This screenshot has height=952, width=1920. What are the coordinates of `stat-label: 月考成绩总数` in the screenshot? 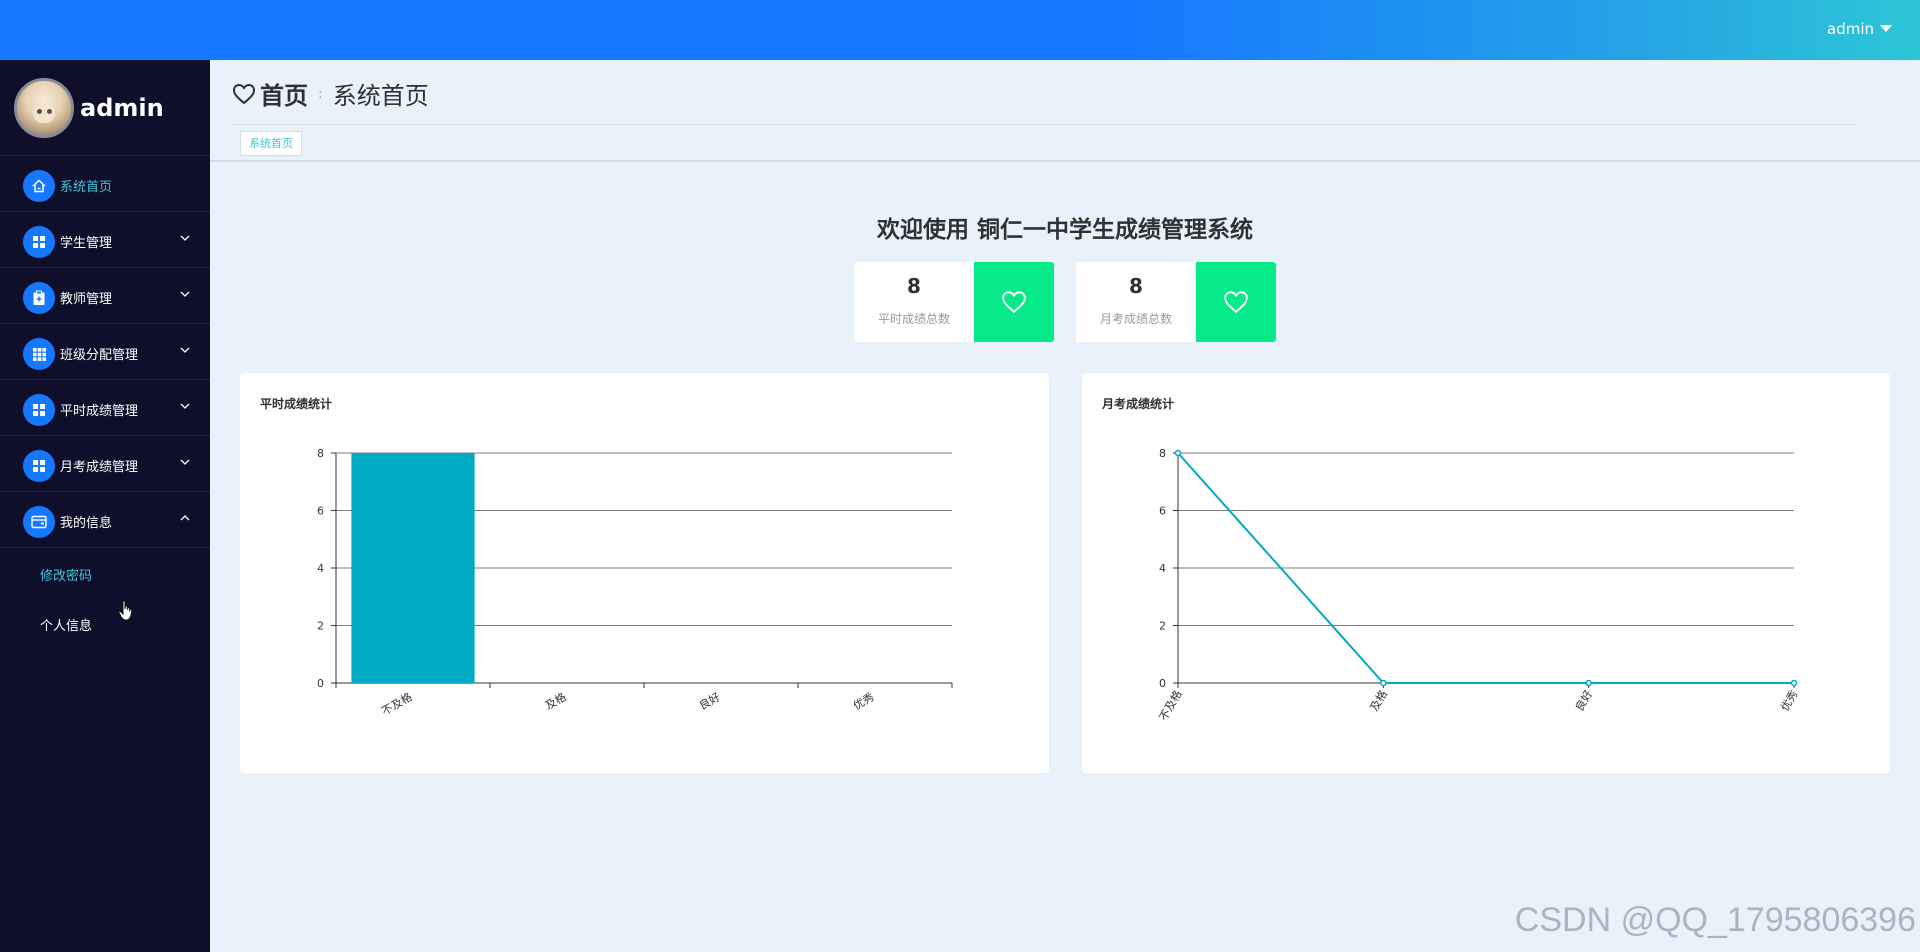 It's located at (1135, 319).